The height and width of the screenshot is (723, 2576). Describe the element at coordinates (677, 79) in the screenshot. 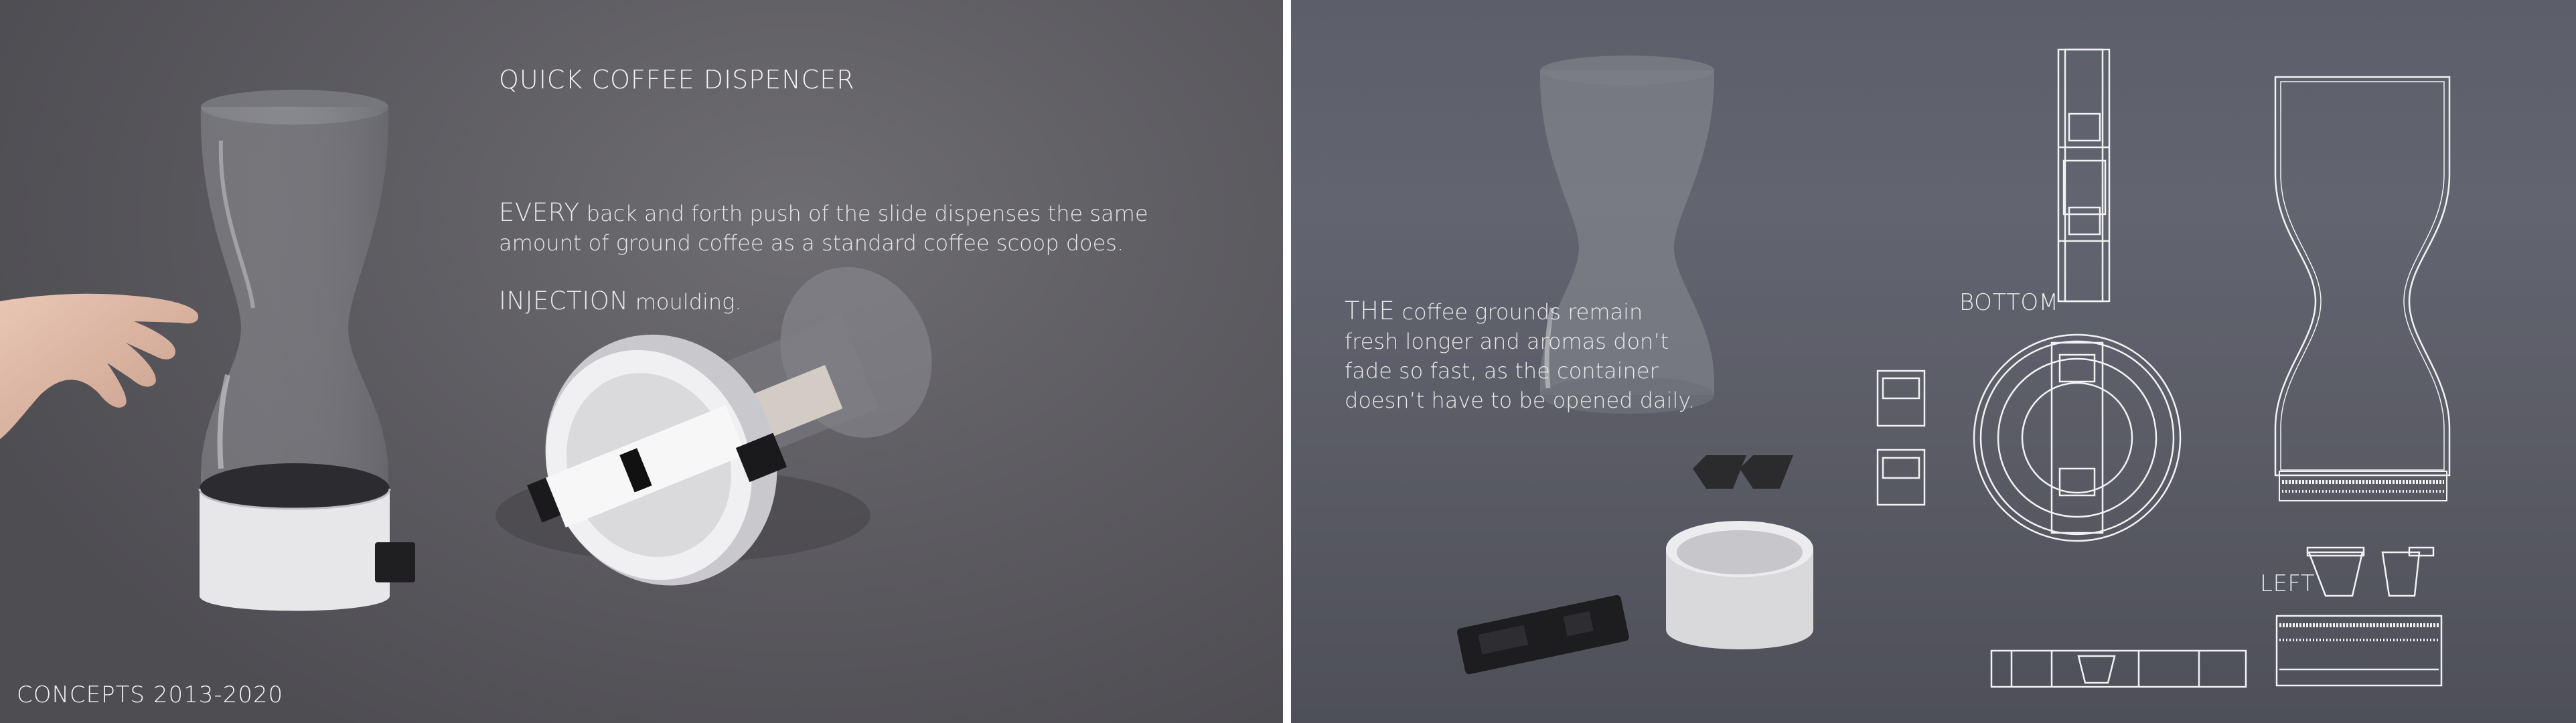

I see `page-title: QUICK COFFEE DISPENCER` at that location.